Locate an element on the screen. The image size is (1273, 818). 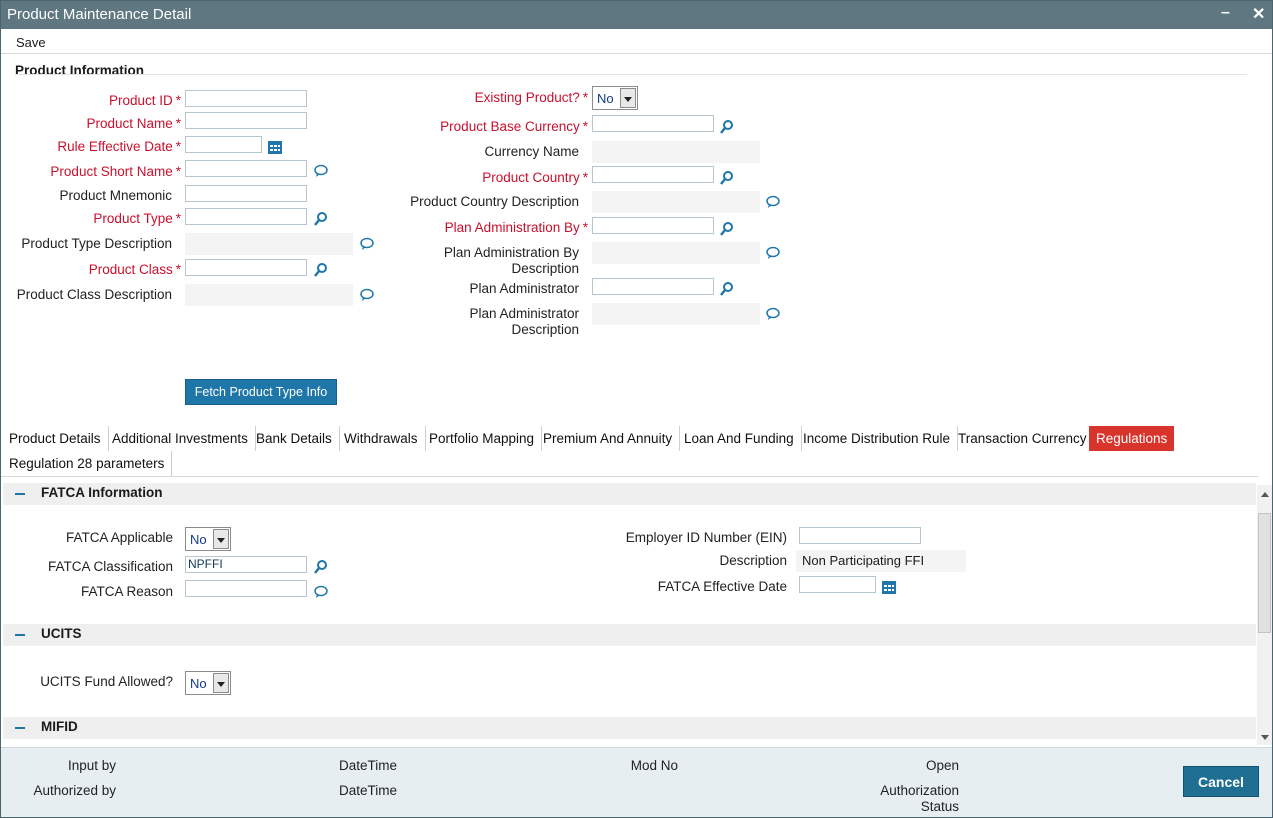
tab-regulation-28-parameters: Regulation 28 parameters is located at coordinates (87, 463).